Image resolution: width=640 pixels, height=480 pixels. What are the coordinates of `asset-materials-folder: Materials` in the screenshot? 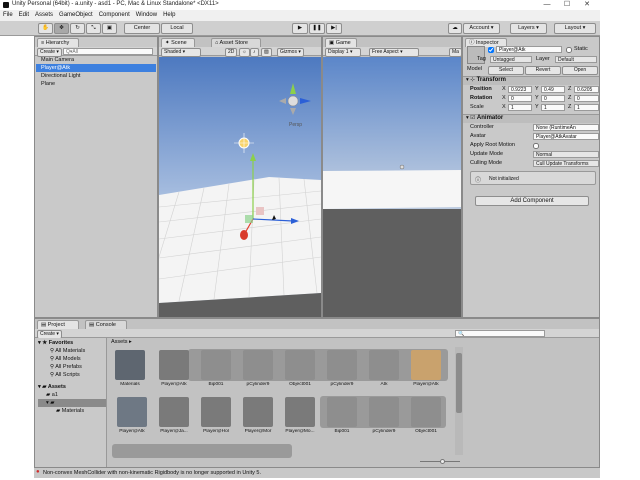 It's located at (130, 372).